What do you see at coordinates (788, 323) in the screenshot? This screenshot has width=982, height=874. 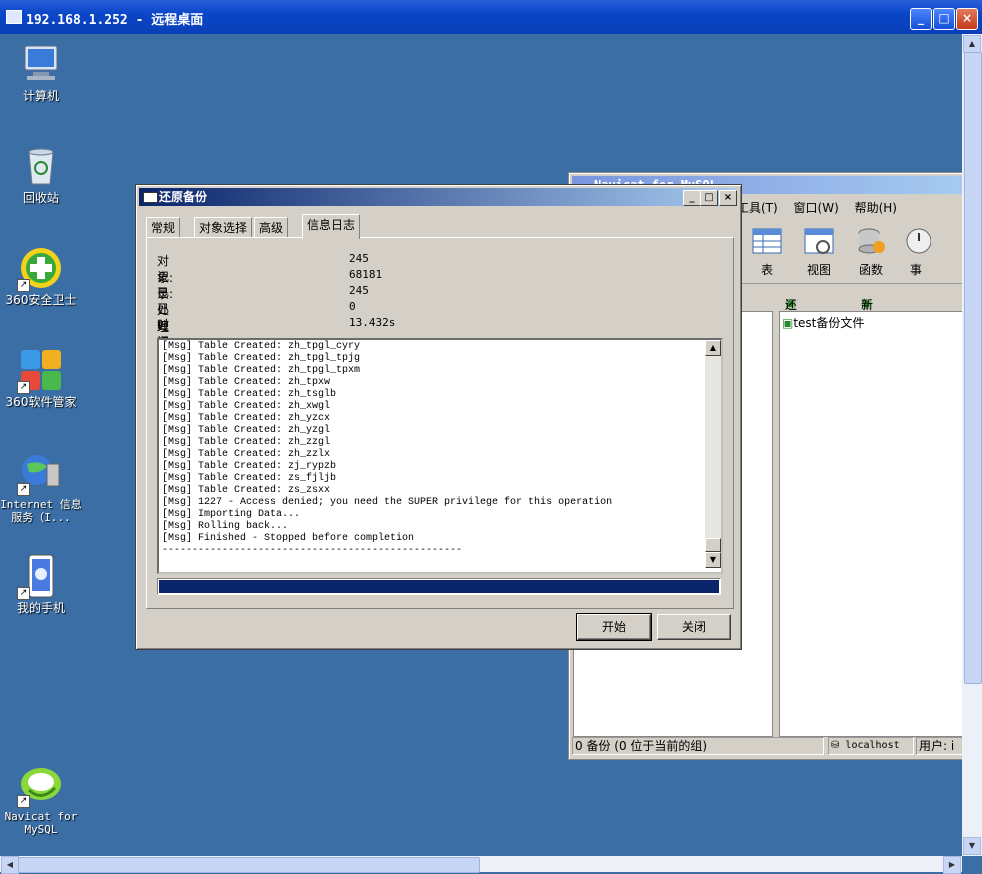 I see `backup-file-icon: ▣` at bounding box center [788, 323].